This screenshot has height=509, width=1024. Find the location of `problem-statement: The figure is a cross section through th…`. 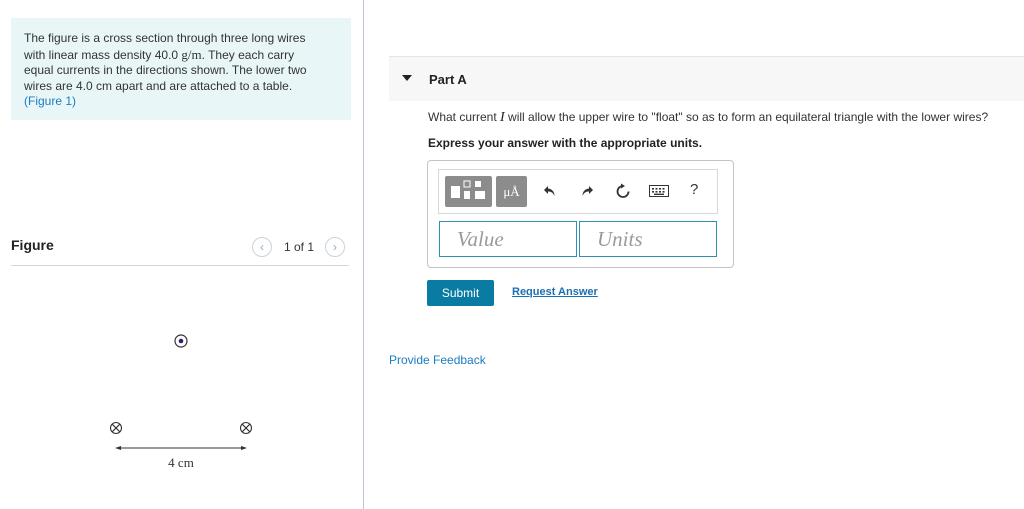

problem-statement: The figure is a cross section through th… is located at coordinates (181, 69).